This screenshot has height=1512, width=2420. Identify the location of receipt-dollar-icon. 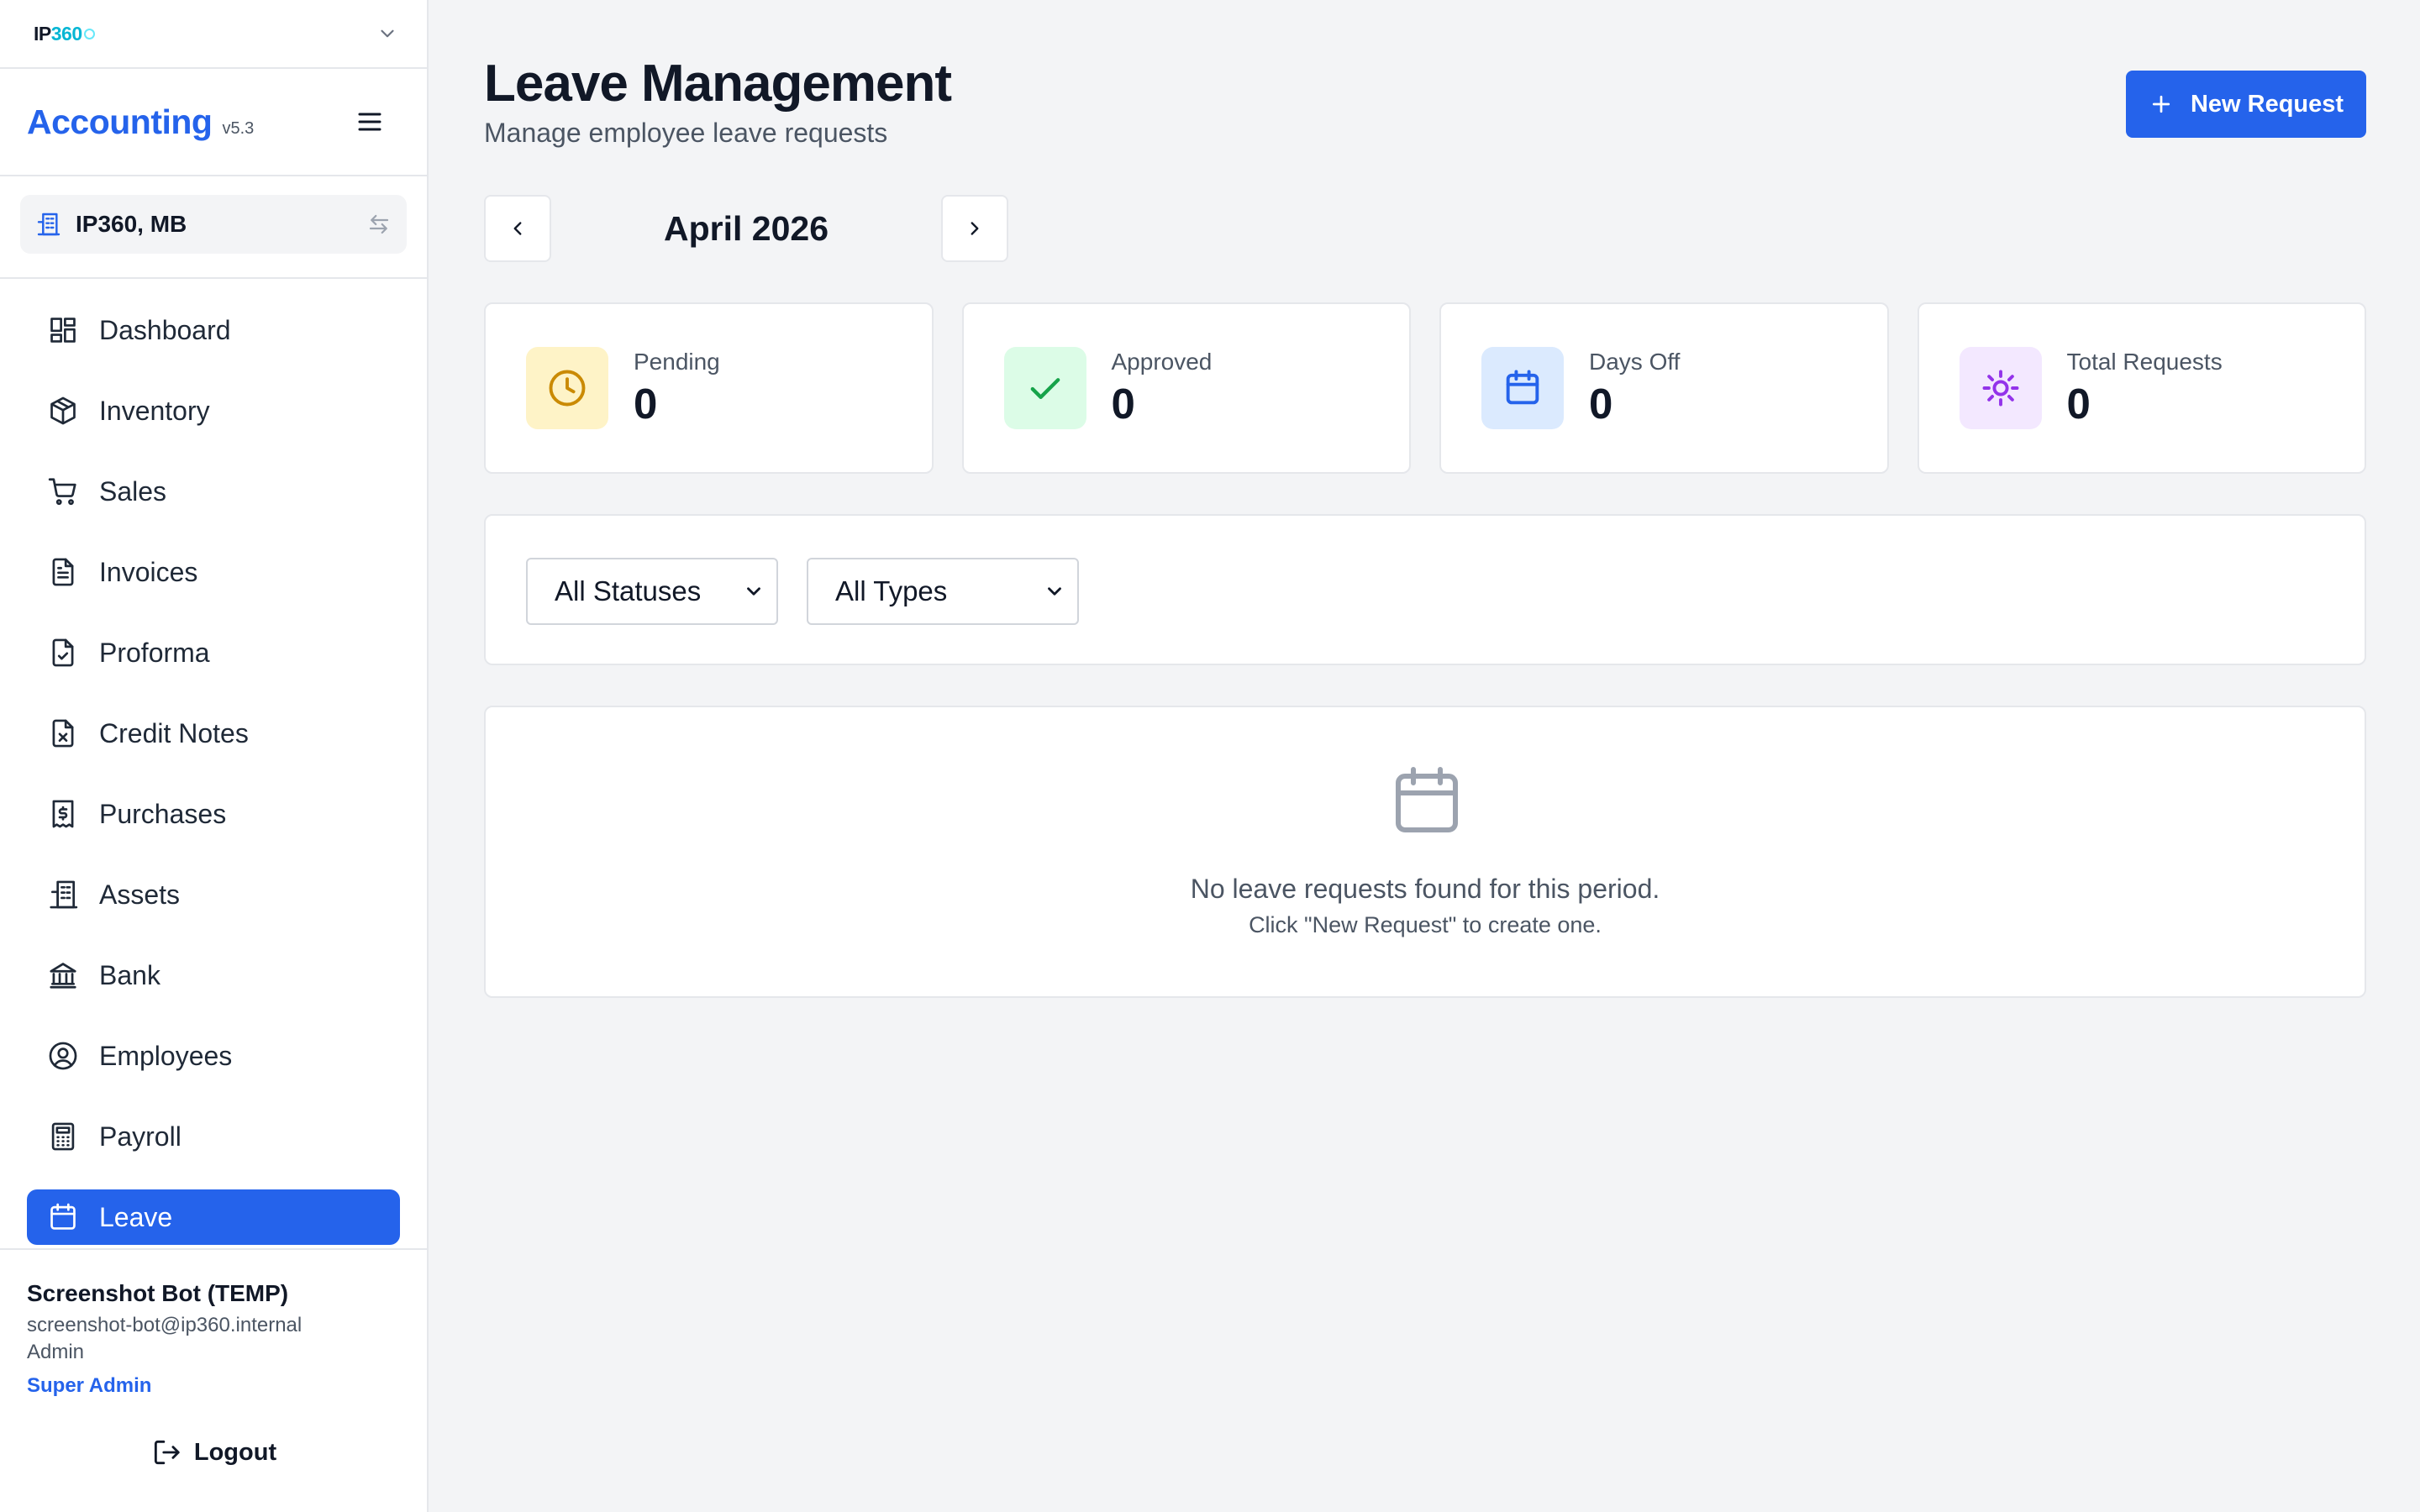
(63, 814).